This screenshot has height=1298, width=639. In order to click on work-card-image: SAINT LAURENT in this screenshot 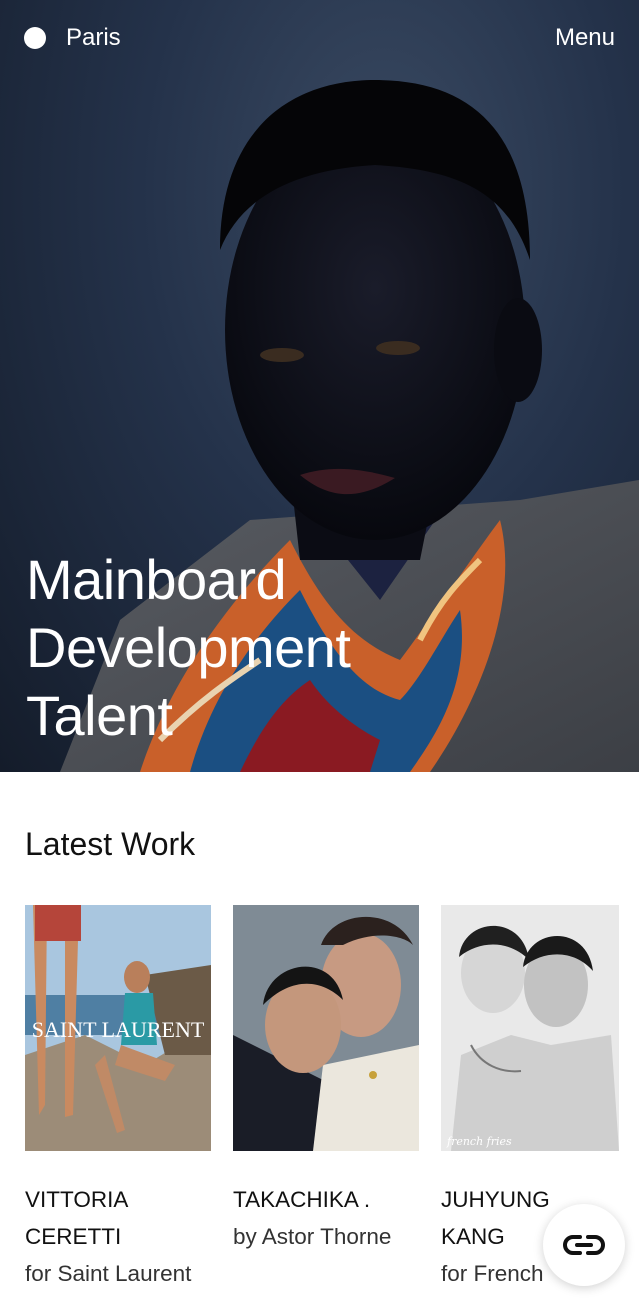, I will do `click(118, 1028)`.